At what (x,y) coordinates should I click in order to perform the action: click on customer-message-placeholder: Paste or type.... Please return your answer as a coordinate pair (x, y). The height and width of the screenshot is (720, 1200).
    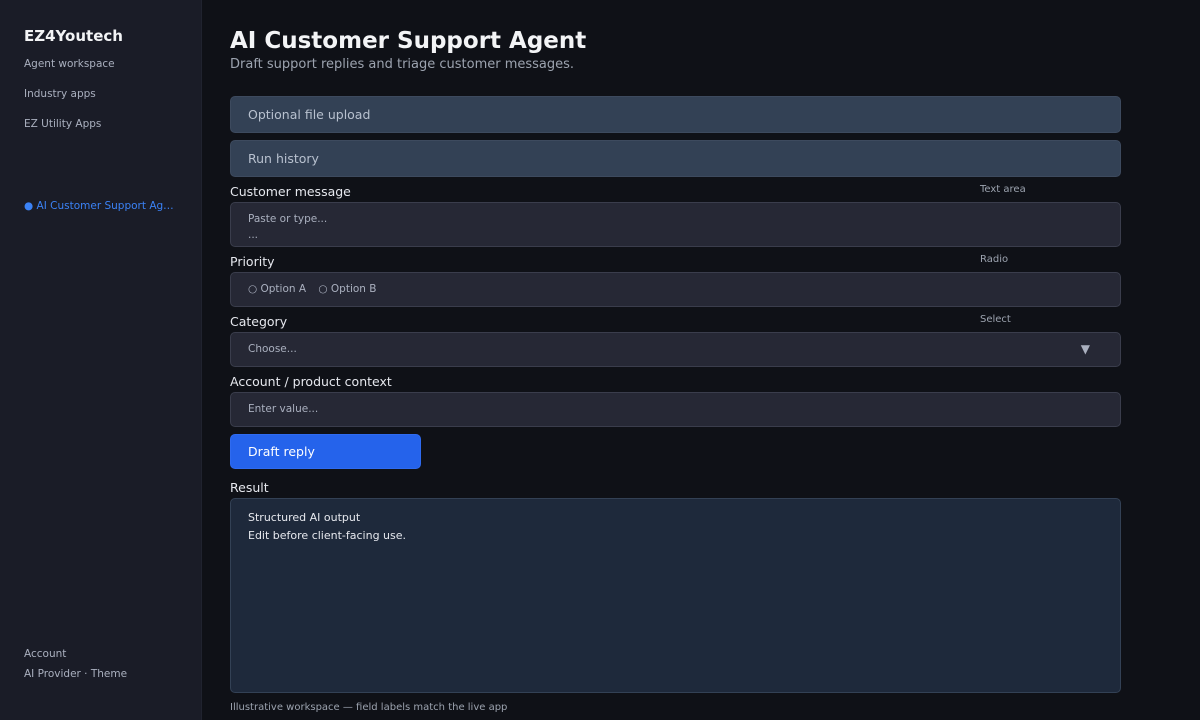
    Looking at the image, I should click on (288, 219).